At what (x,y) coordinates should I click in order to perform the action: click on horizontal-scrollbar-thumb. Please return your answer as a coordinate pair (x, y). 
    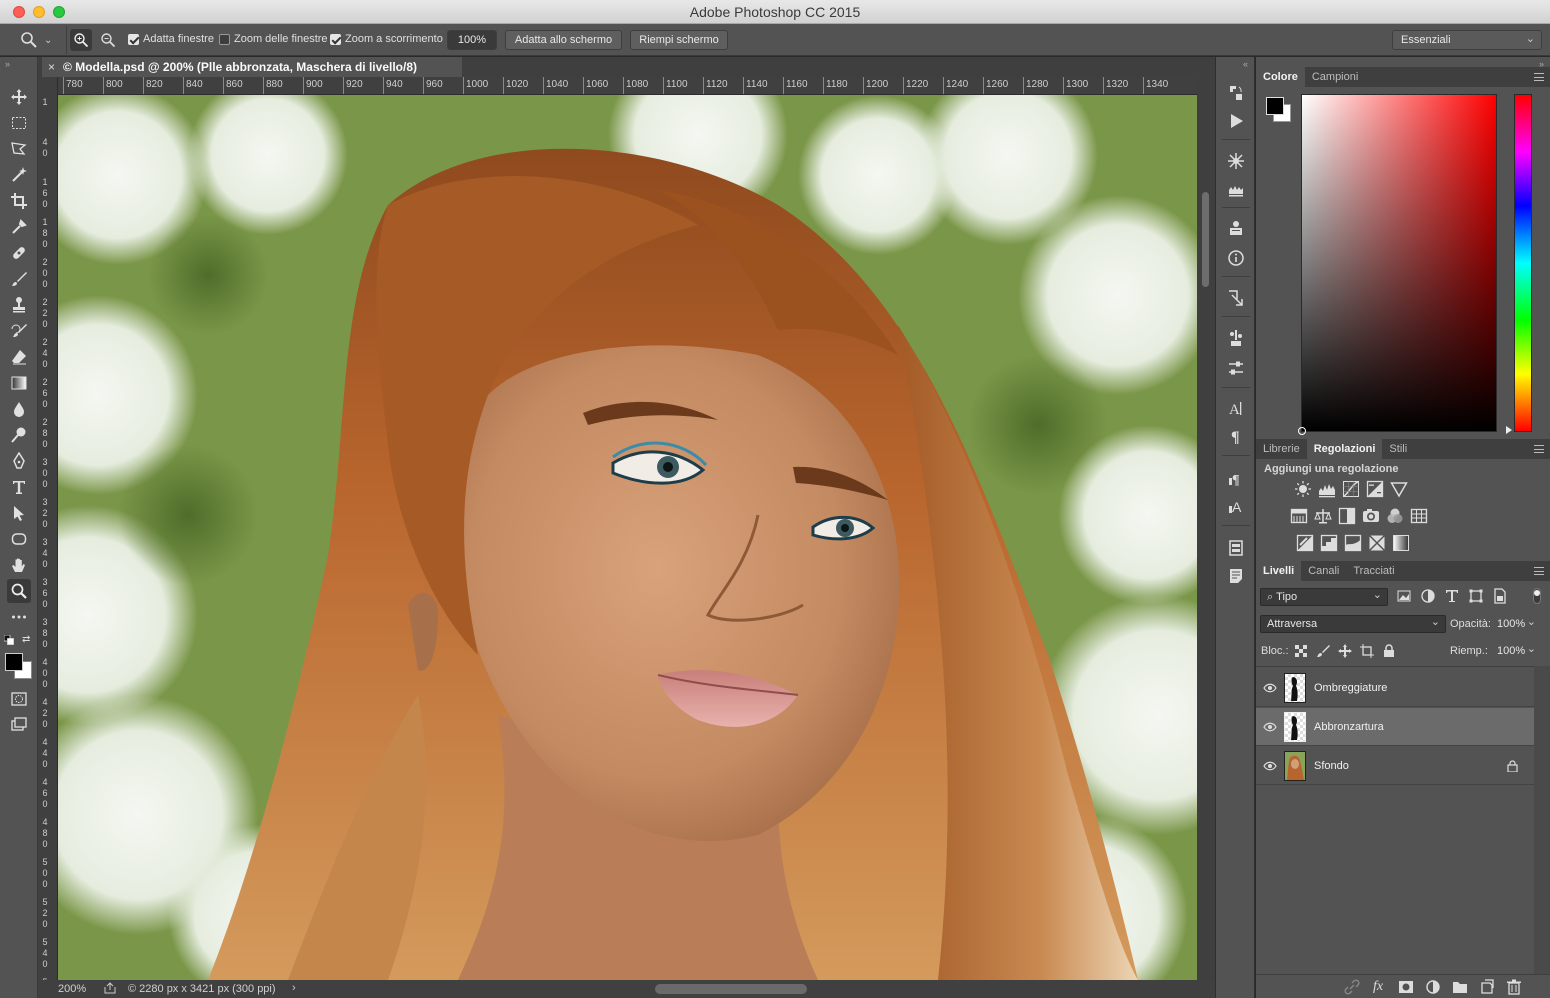
    Looking at the image, I should click on (731, 989).